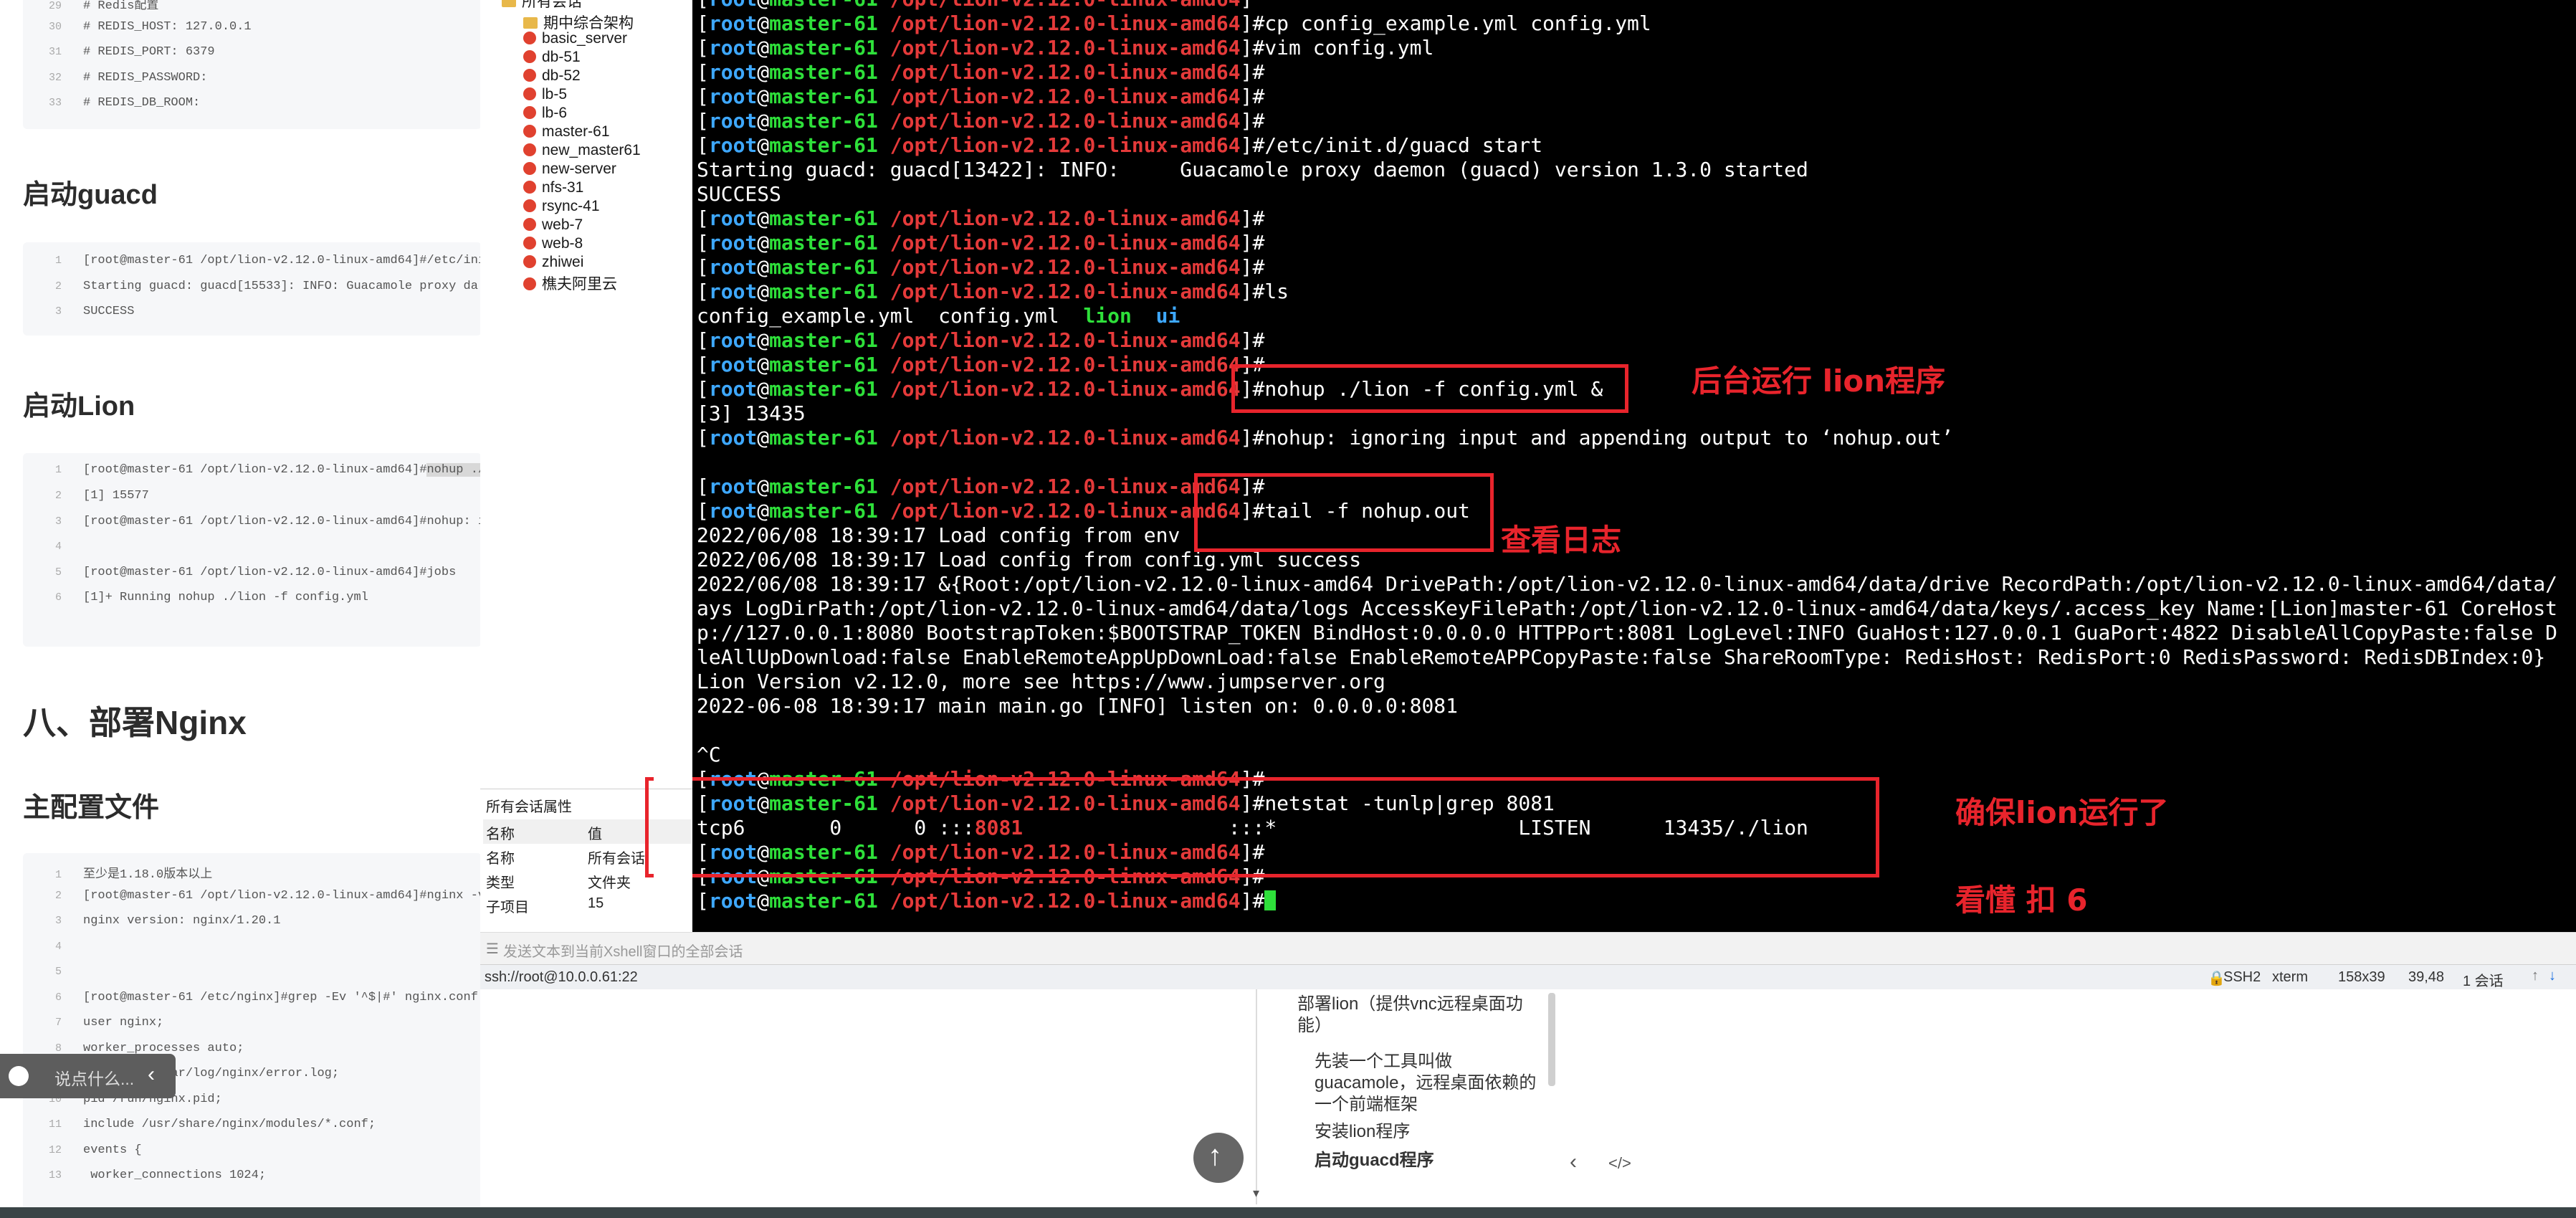  I want to click on terminal-line: config_example.yml config.yml lion ui, so click(938, 316).